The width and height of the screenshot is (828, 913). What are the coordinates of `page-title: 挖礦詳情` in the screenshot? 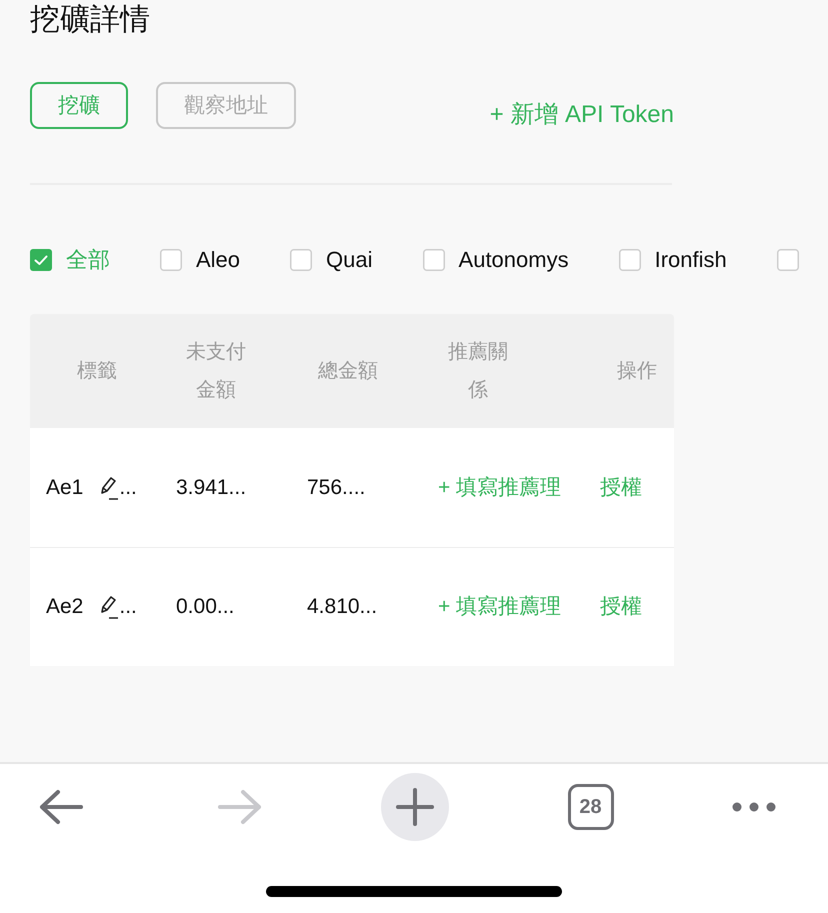 It's located at (90, 20).